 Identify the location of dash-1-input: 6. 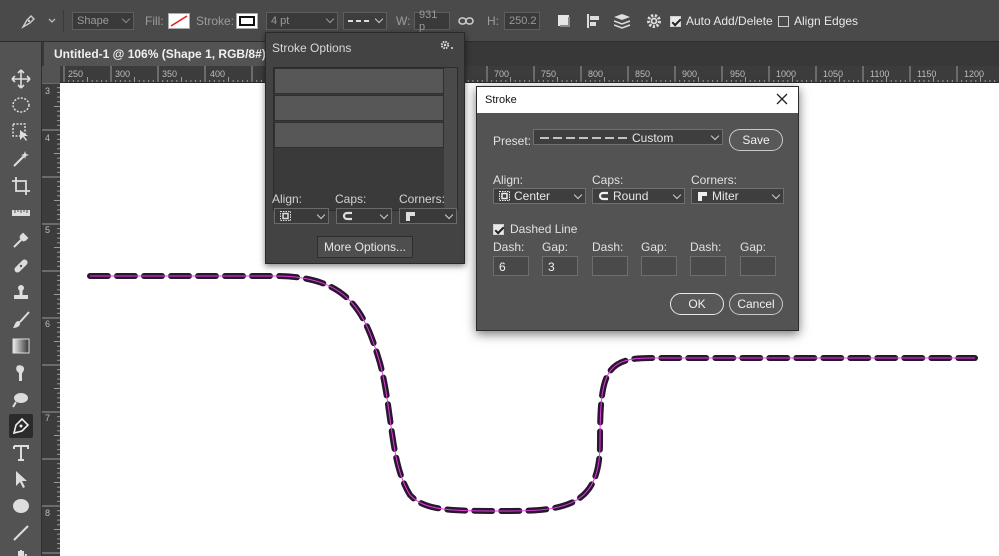
(511, 266).